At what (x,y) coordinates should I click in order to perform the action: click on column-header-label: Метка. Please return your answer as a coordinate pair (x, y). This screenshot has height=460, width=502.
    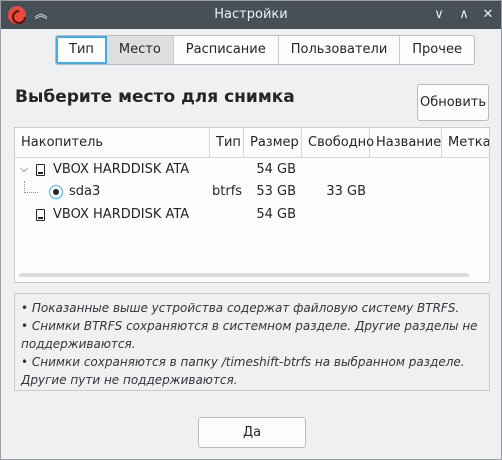
    Looking at the image, I should click on (465, 143).